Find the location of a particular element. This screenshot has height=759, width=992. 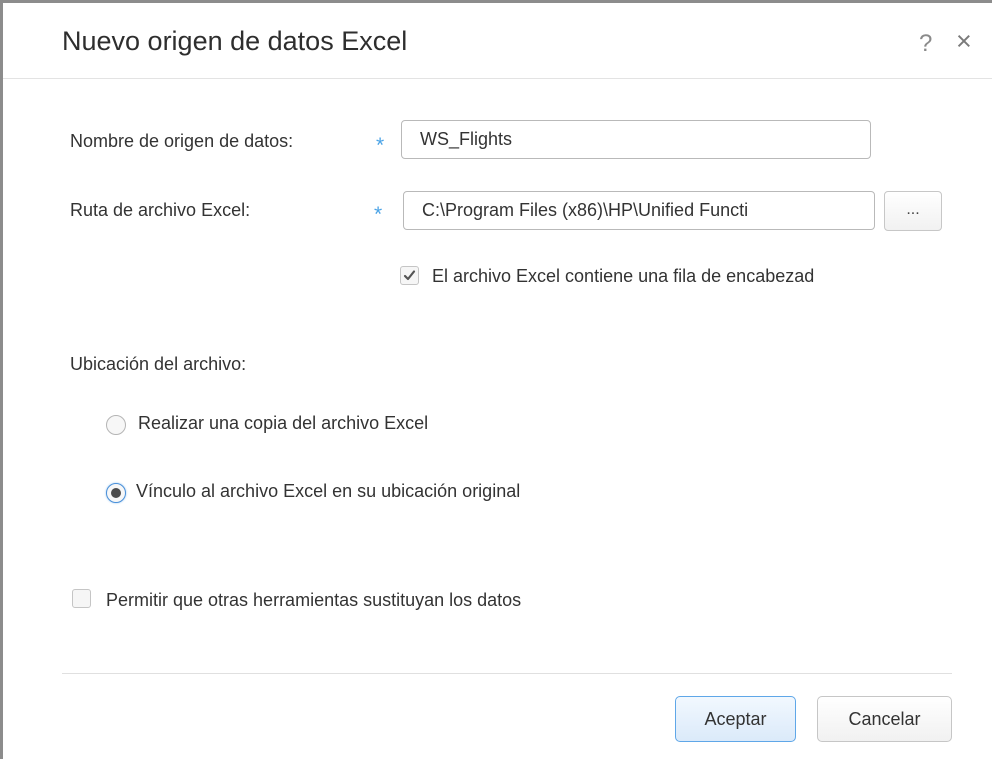

radio-selected-dot is located at coordinates (116, 493).